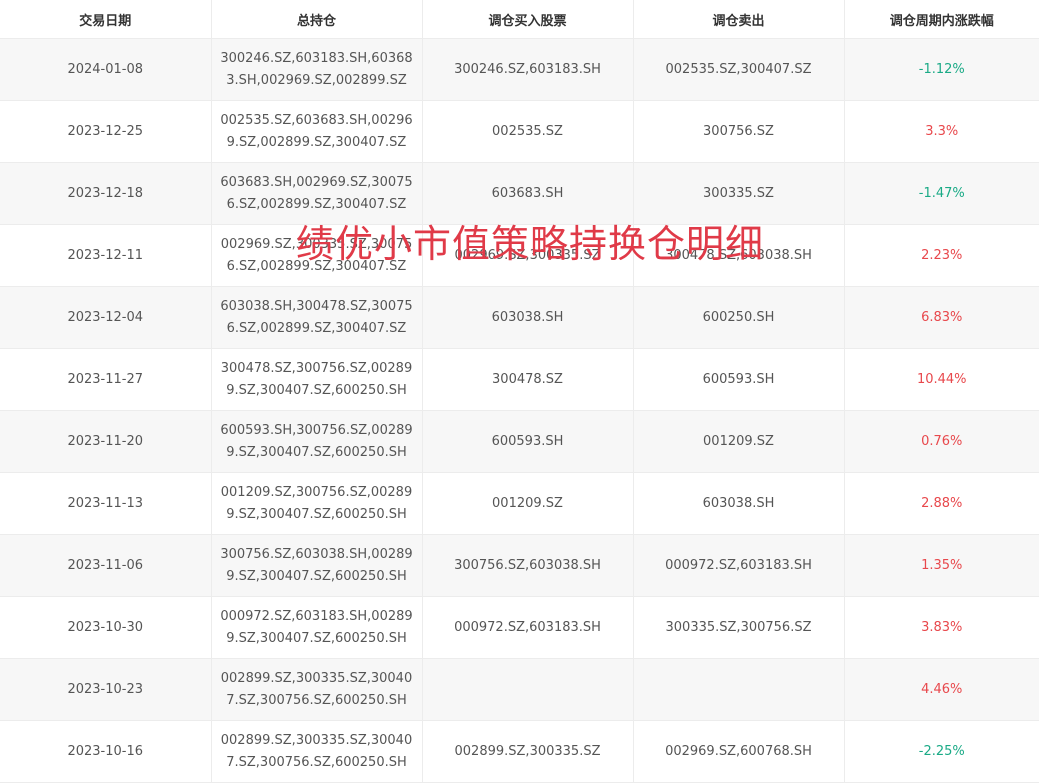 The image size is (1039, 783). What do you see at coordinates (941, 379) in the screenshot?
I see `cell-change: 10.44%` at bounding box center [941, 379].